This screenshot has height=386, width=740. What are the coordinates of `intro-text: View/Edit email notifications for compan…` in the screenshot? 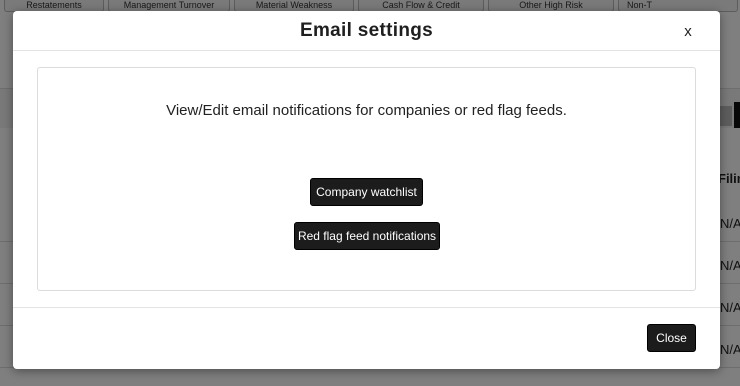 It's located at (366, 110).